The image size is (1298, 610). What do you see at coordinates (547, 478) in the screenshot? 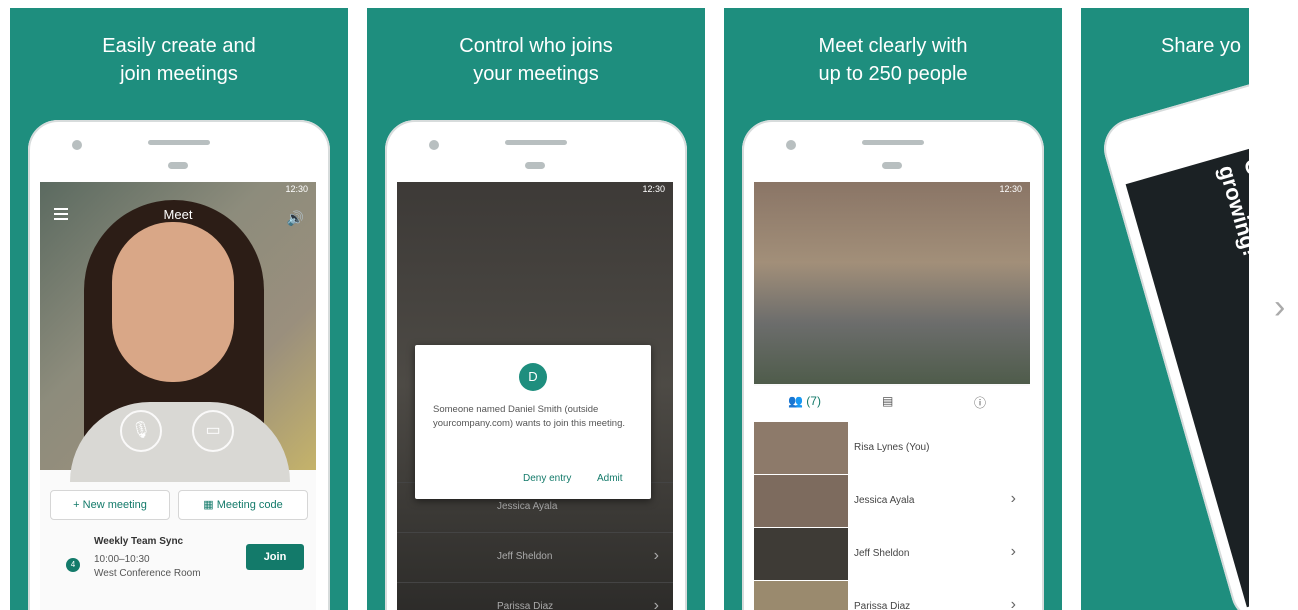
I see `deny-entry-button: Deny entry` at bounding box center [547, 478].